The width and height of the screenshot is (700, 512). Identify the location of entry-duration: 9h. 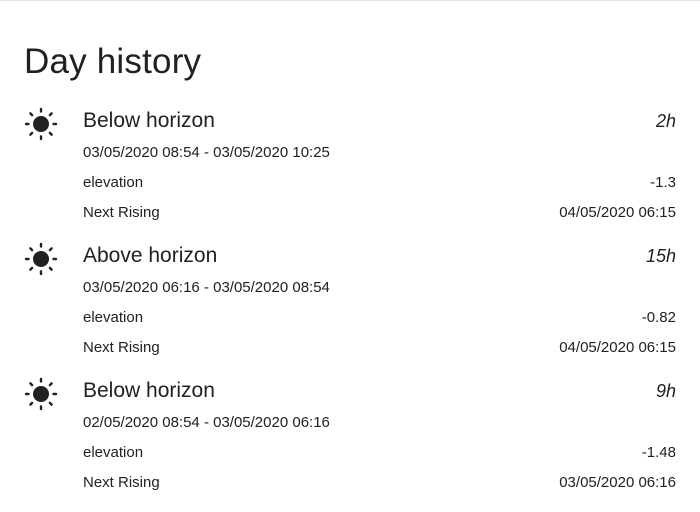
(665, 391).